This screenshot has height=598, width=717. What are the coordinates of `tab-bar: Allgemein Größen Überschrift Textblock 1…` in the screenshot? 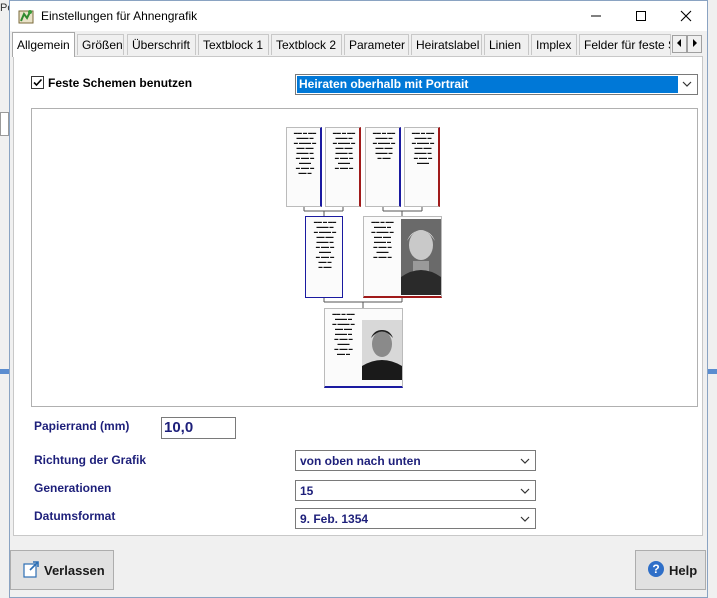 It's located at (358, 44).